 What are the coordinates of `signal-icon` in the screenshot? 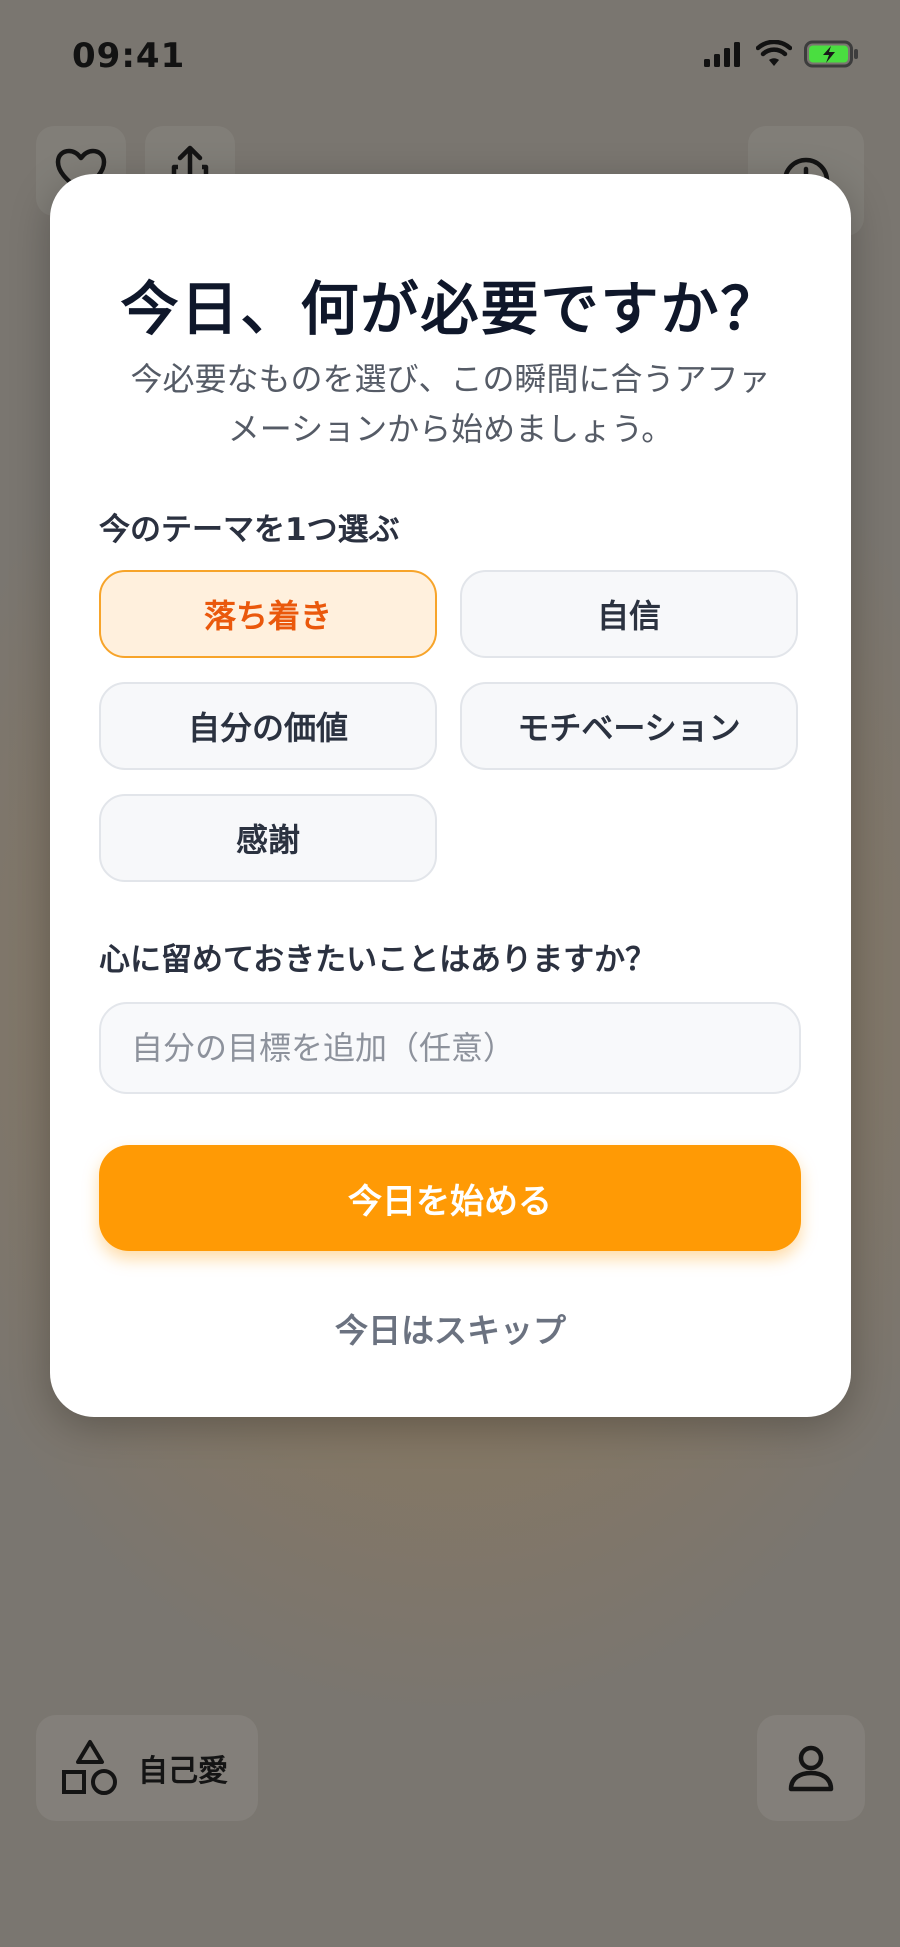 It's located at (722, 54).